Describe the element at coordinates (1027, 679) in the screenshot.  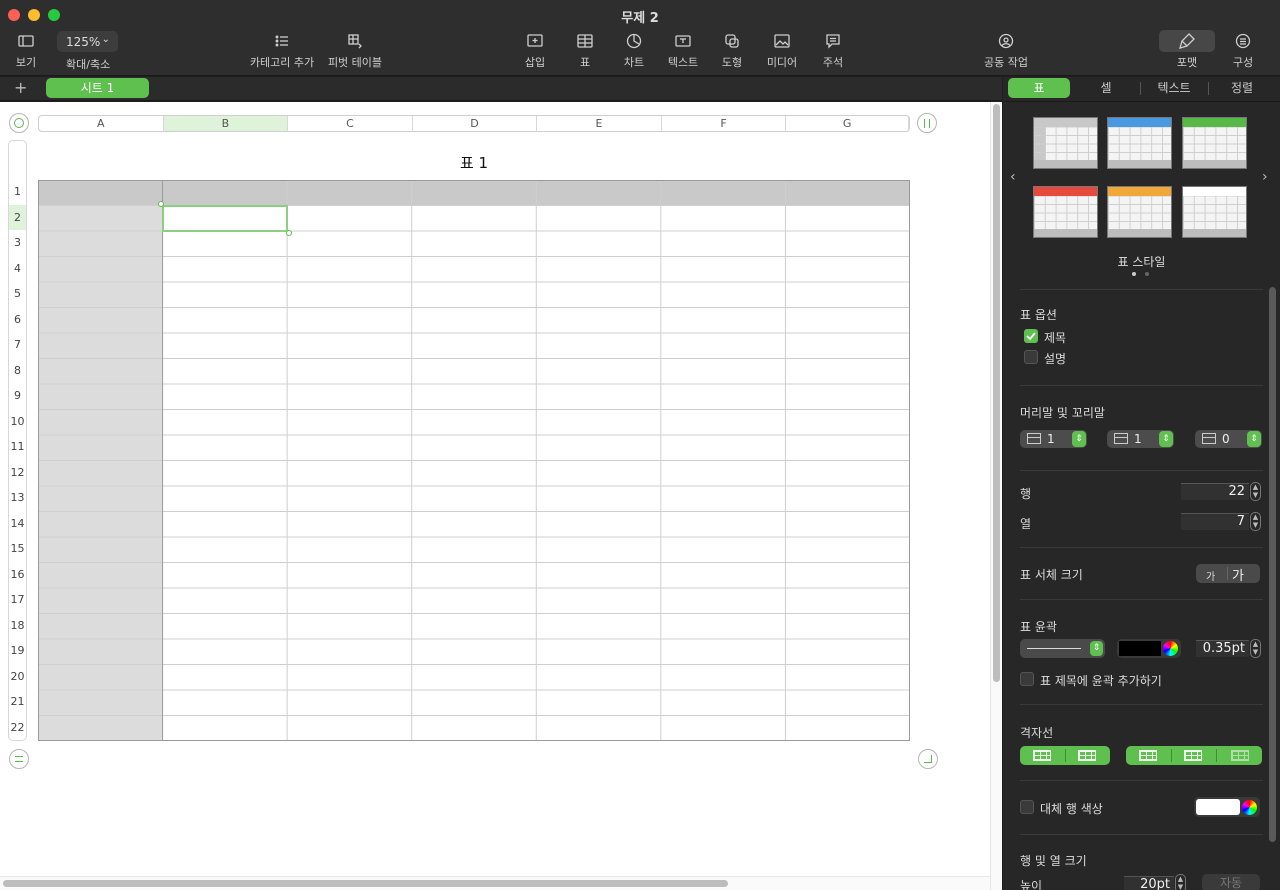
I see `outline-title-checkbox` at that location.